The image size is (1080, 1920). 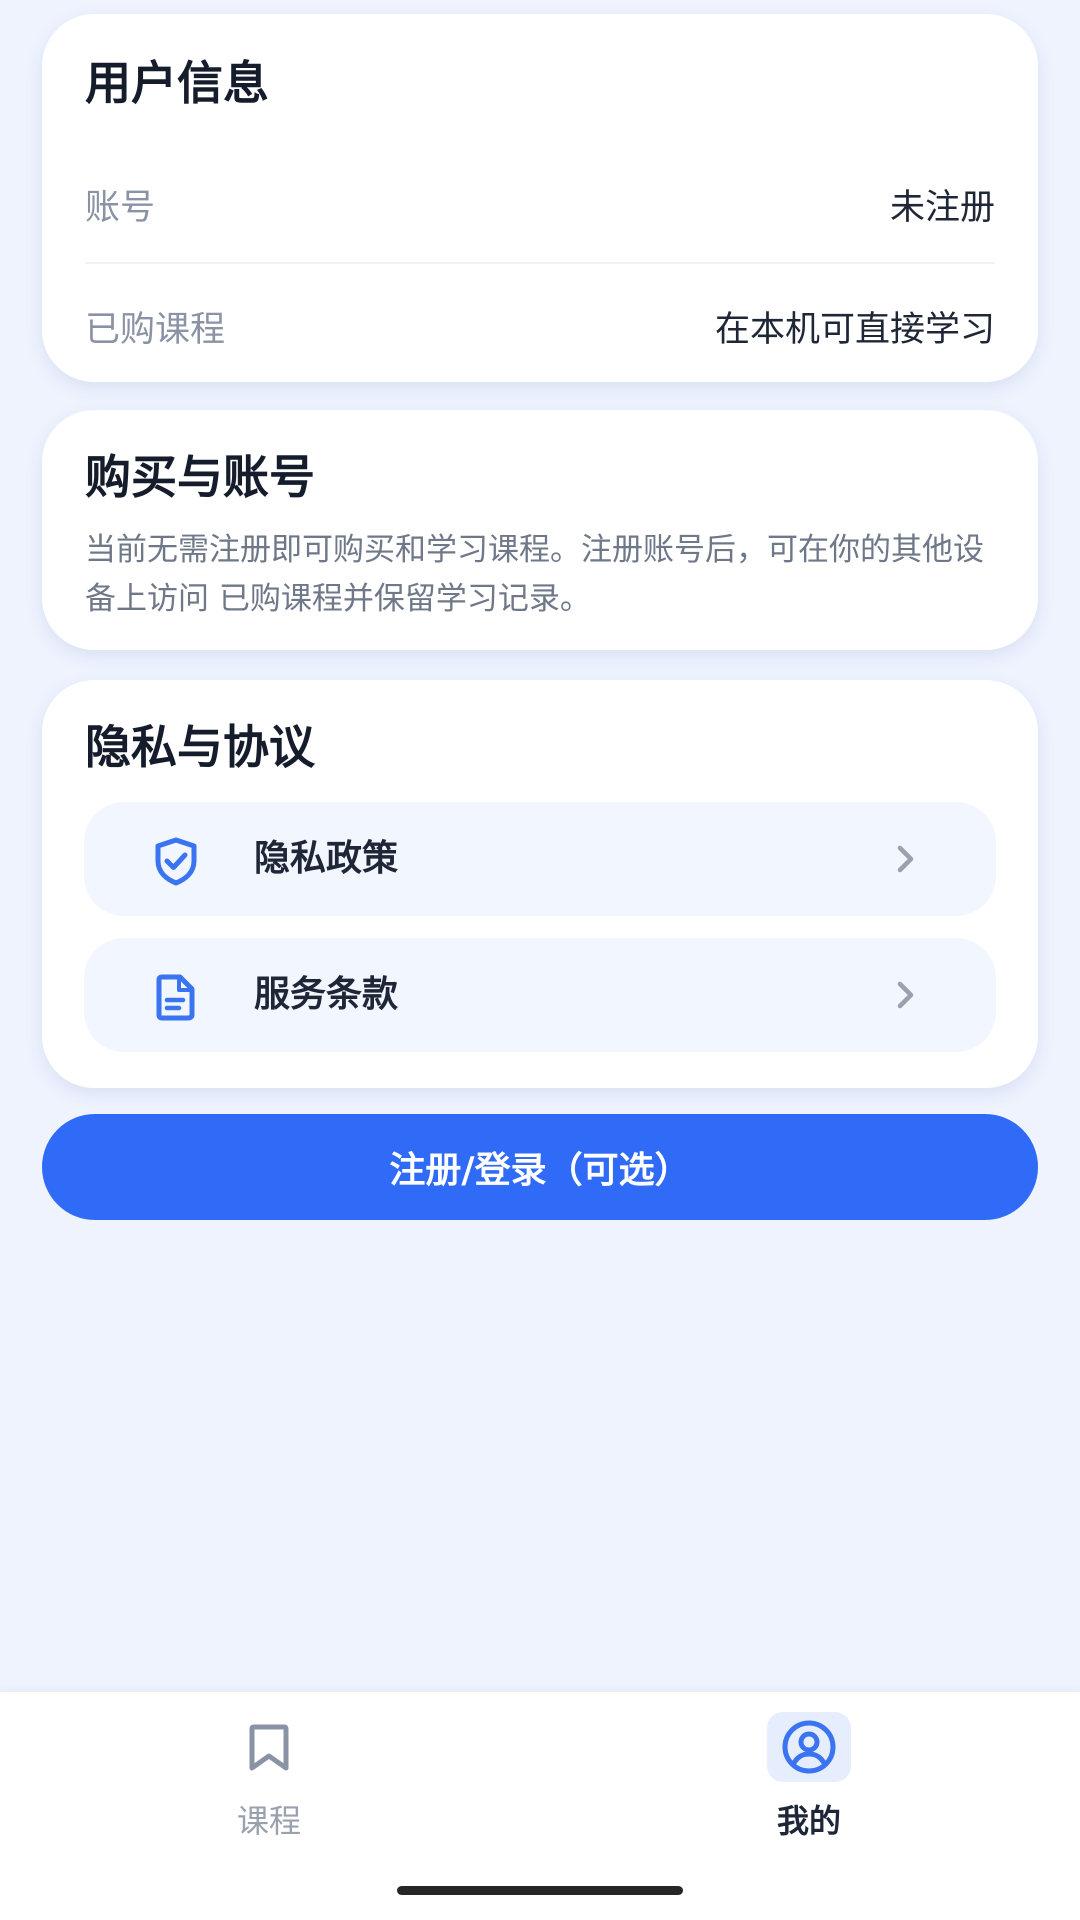 What do you see at coordinates (269, 1747) in the screenshot?
I see `bookmark-icon` at bounding box center [269, 1747].